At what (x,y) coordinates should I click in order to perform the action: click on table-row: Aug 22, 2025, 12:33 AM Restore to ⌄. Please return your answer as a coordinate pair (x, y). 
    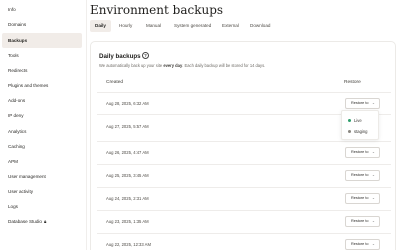
    Looking at the image, I should click on (244, 241).